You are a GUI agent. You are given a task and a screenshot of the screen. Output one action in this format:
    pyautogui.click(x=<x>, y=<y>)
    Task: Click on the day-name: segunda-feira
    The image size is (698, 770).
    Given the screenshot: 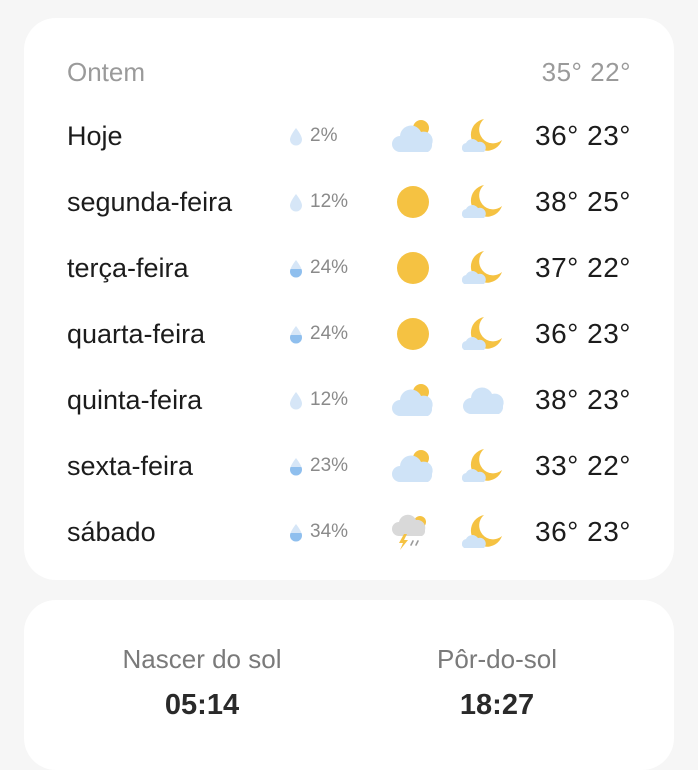 What is the action you would take?
    pyautogui.click(x=150, y=202)
    